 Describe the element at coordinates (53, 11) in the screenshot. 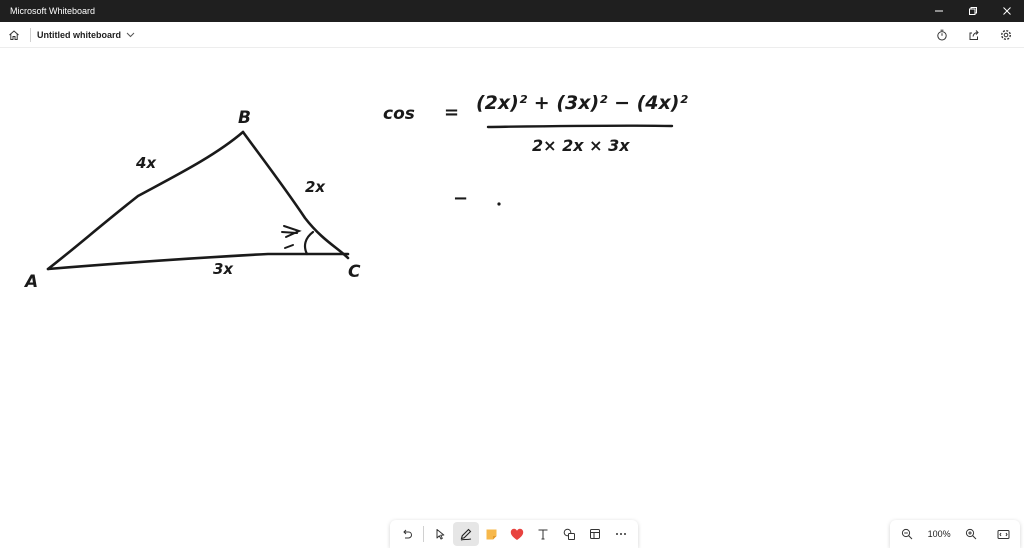

I see `app-title: Microsoft Whiteboard` at that location.